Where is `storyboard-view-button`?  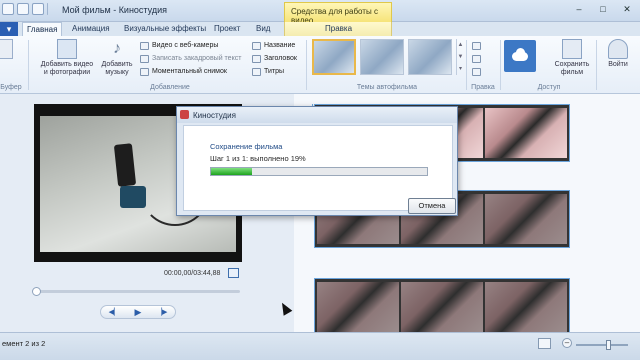 storyboard-view-button is located at coordinates (544, 343).